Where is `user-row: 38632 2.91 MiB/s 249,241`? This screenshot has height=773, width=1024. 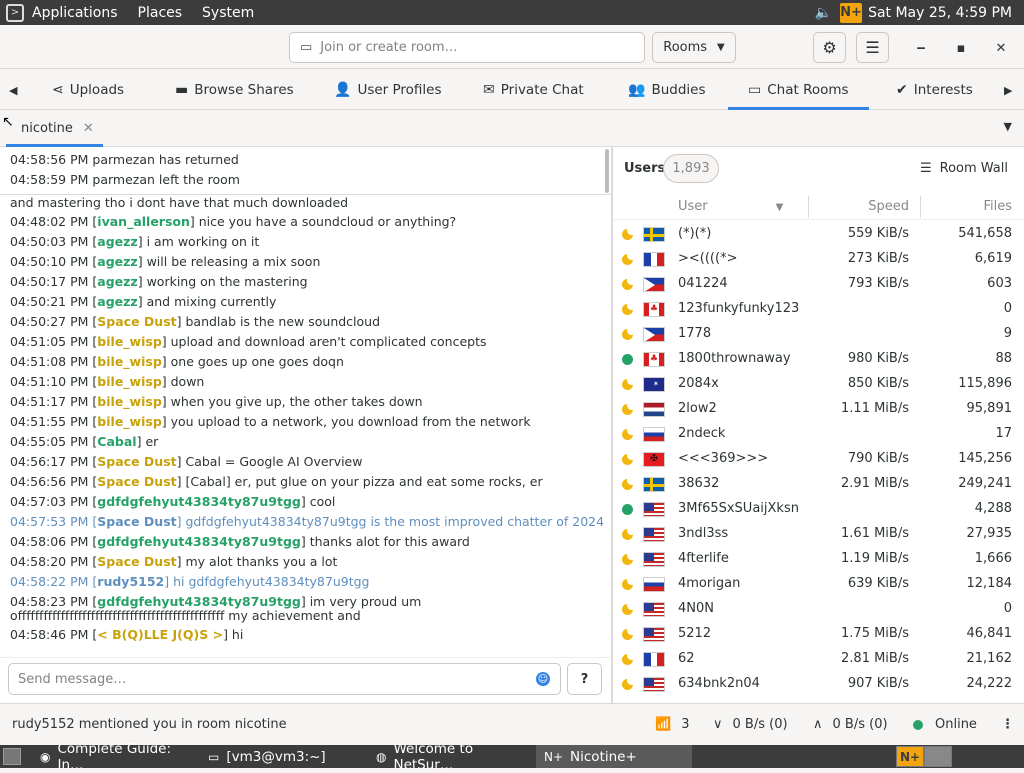
user-row: 38632 2.91 MiB/s 249,241 is located at coordinates (818, 484).